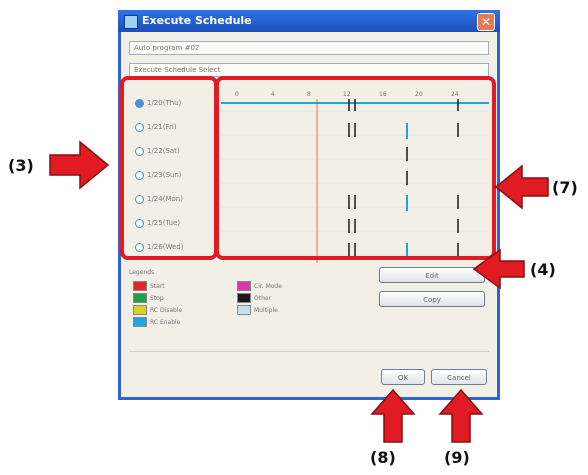  What do you see at coordinates (166, 310) in the screenshot?
I see `legend-label: RC Disable` at bounding box center [166, 310].